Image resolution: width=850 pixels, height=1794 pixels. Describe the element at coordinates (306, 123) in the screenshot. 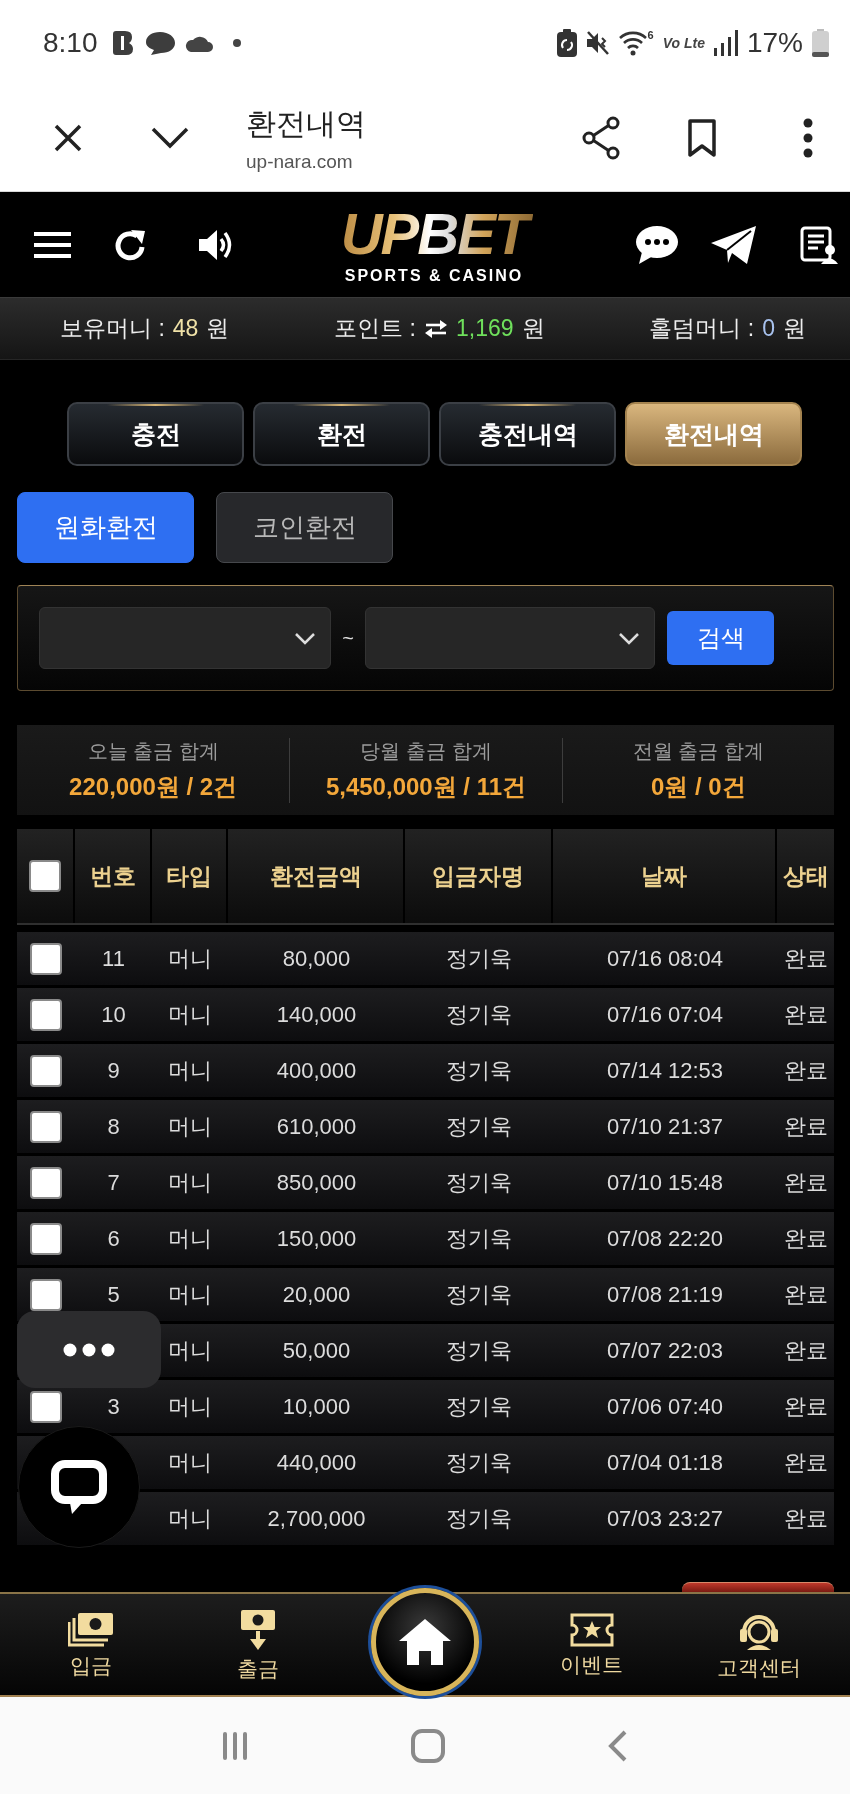

I see `page-title: 환전내역` at that location.